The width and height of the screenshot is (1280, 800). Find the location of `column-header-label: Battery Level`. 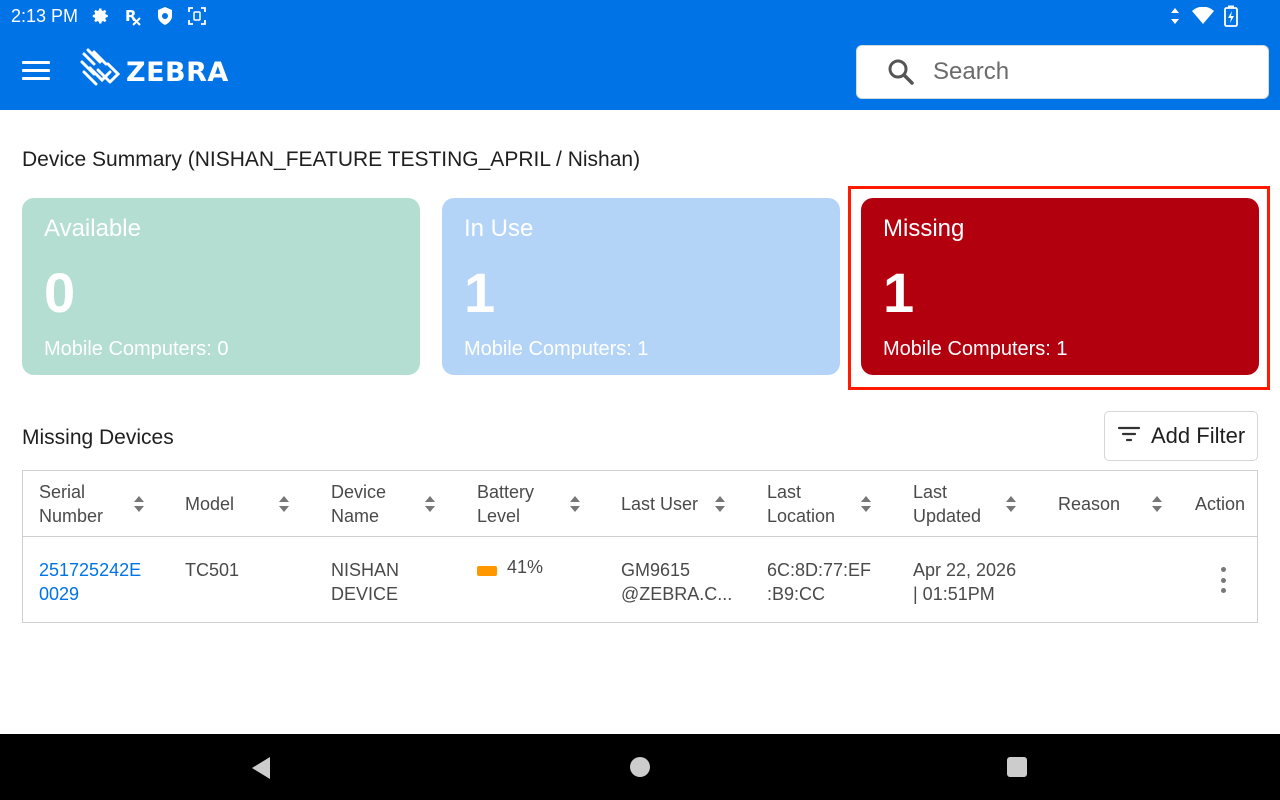

column-header-label: Battery Level is located at coordinates (506, 504).